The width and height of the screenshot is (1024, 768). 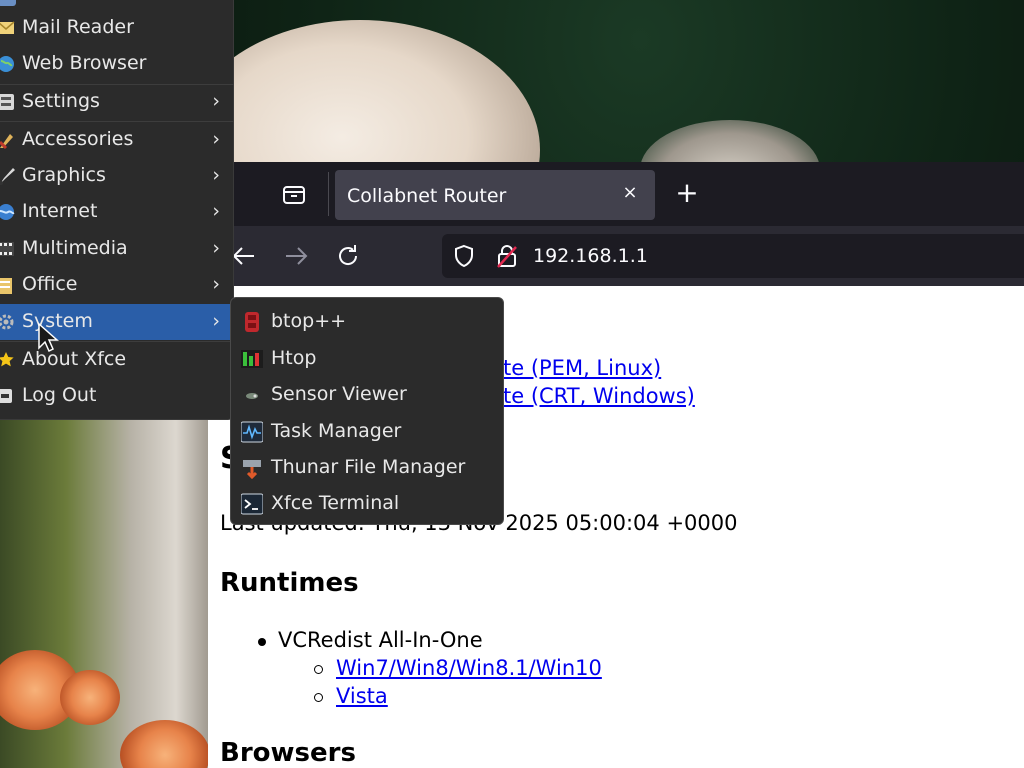 I want to click on btop-icon, so click(x=252, y=322).